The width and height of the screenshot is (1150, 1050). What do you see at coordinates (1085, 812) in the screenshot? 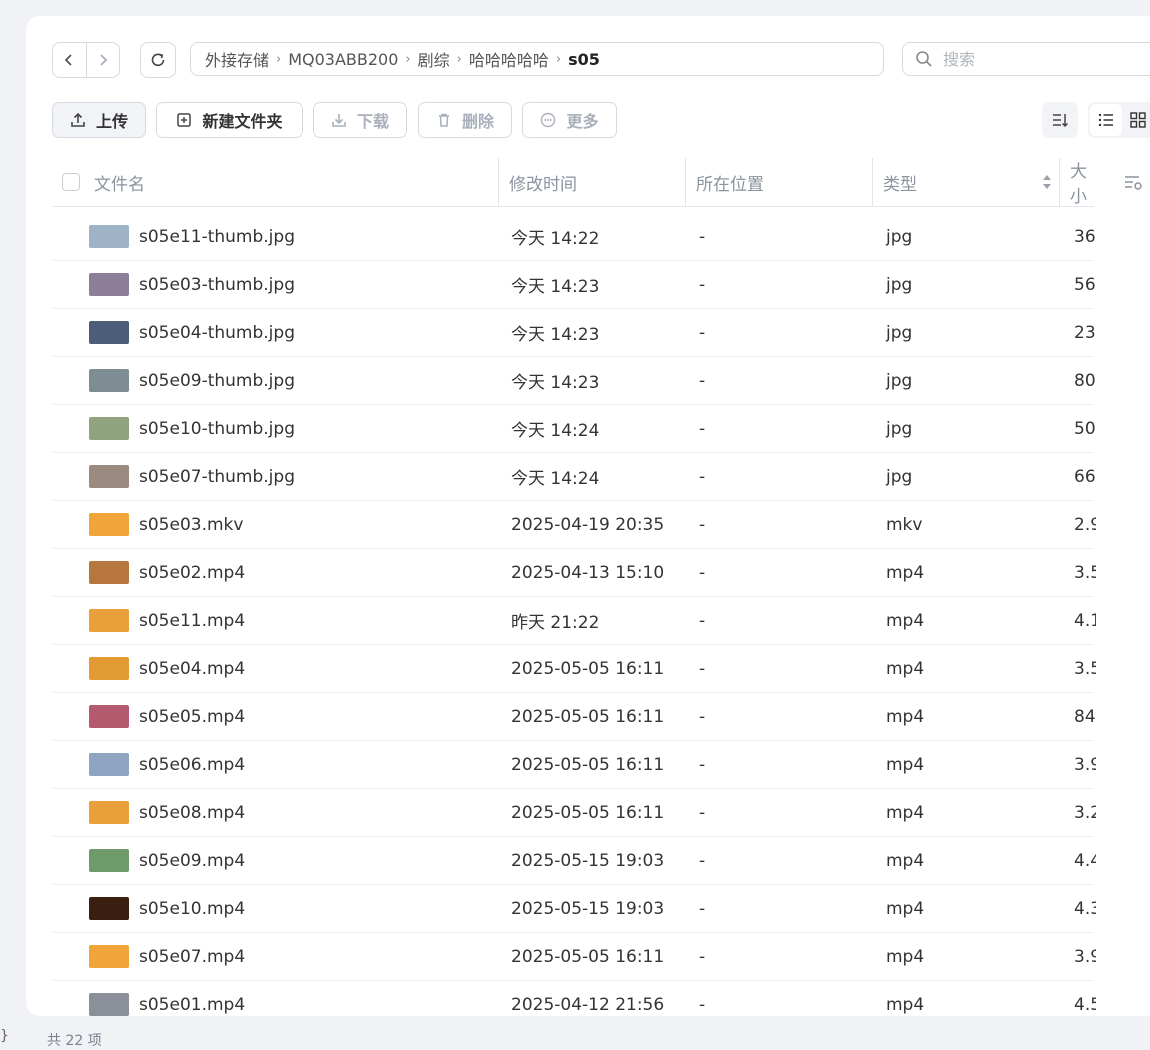
I see `file-size: 3.2` at bounding box center [1085, 812].